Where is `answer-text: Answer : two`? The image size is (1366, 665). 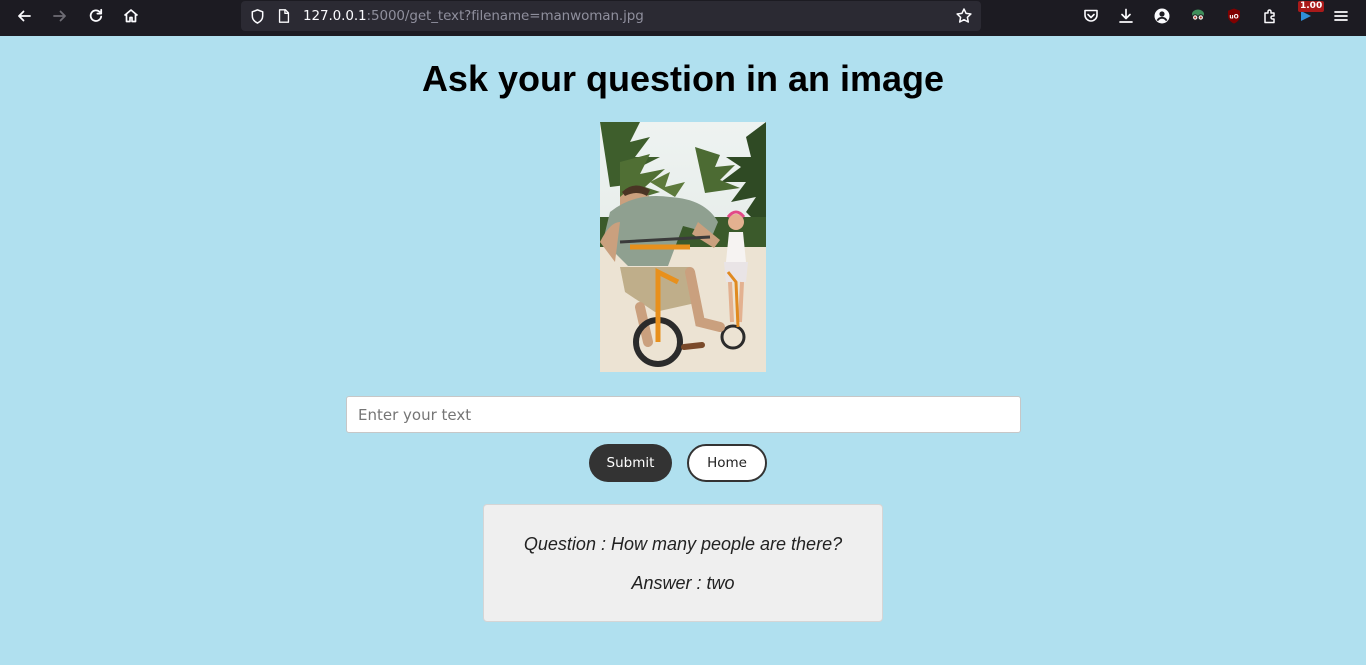
answer-text: Answer : two is located at coordinates (683, 583).